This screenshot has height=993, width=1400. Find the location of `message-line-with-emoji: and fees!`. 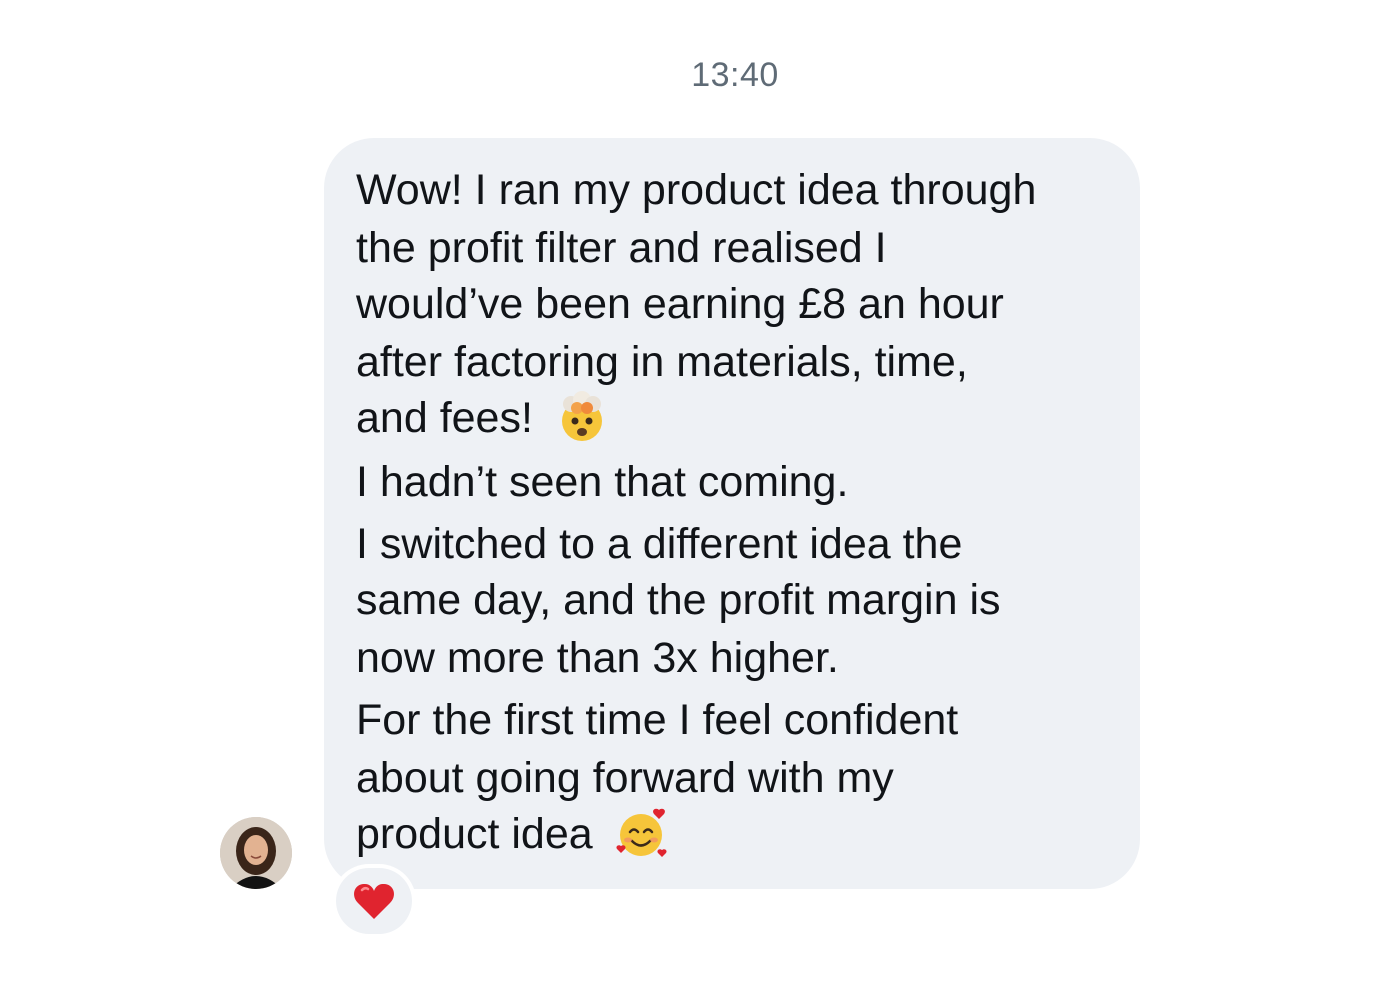

message-line-with-emoji: and fees! is located at coordinates (482, 418).